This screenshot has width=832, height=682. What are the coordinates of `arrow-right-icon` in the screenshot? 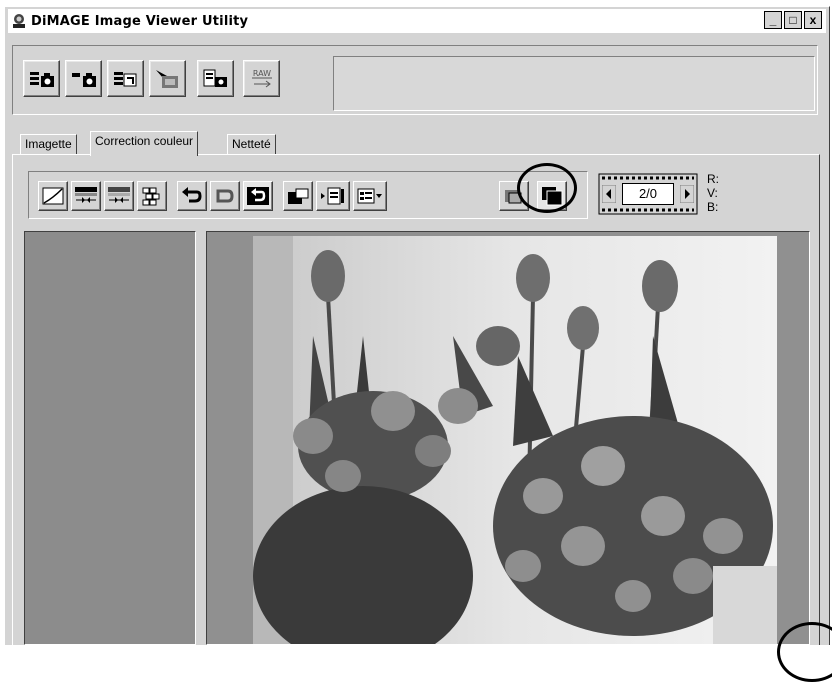 It's located at (687, 194).